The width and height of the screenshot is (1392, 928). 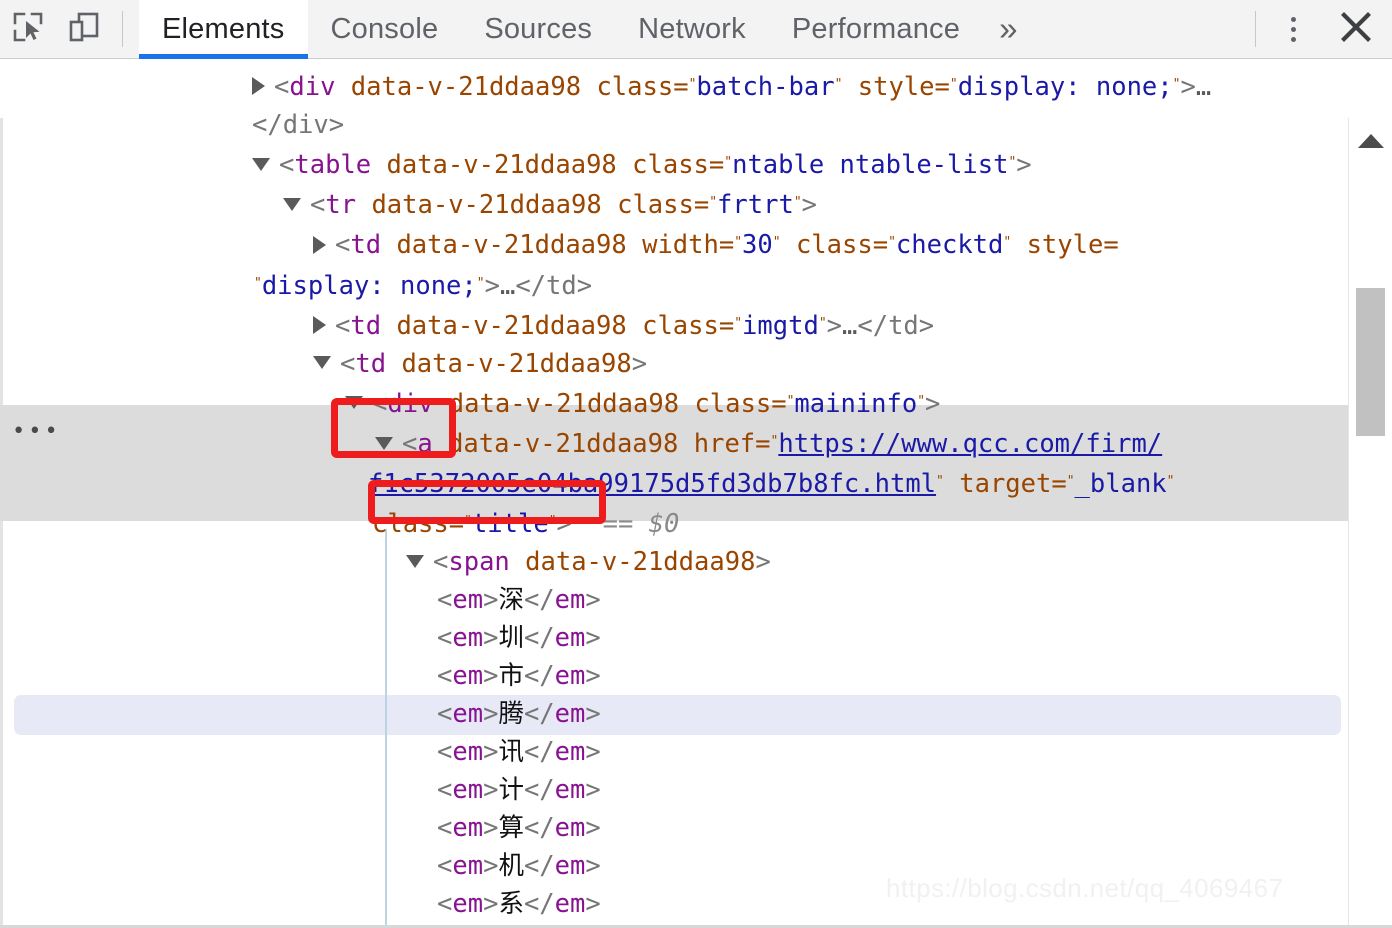 I want to click on tab-elements: Elements, so click(x=223, y=29).